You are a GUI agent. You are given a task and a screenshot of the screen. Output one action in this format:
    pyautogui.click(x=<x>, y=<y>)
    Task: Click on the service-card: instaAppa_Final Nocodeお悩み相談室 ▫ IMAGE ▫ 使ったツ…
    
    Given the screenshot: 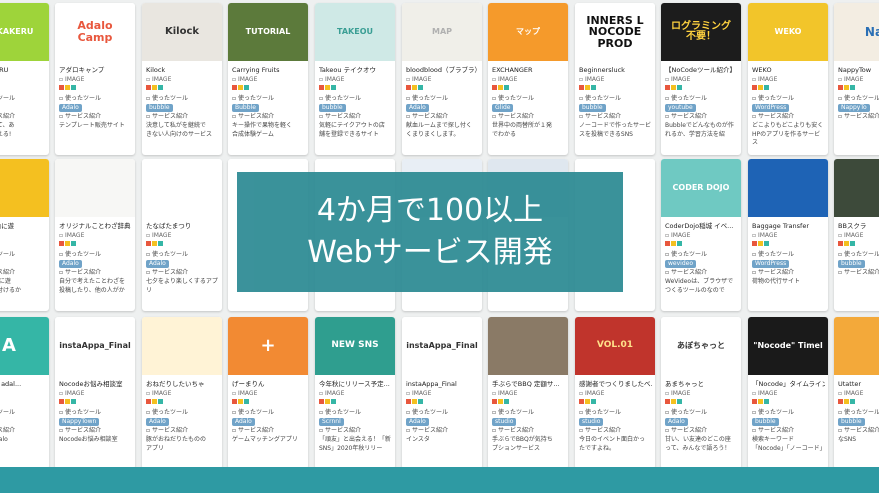 What is the action you would take?
    pyautogui.click(x=95, y=393)
    